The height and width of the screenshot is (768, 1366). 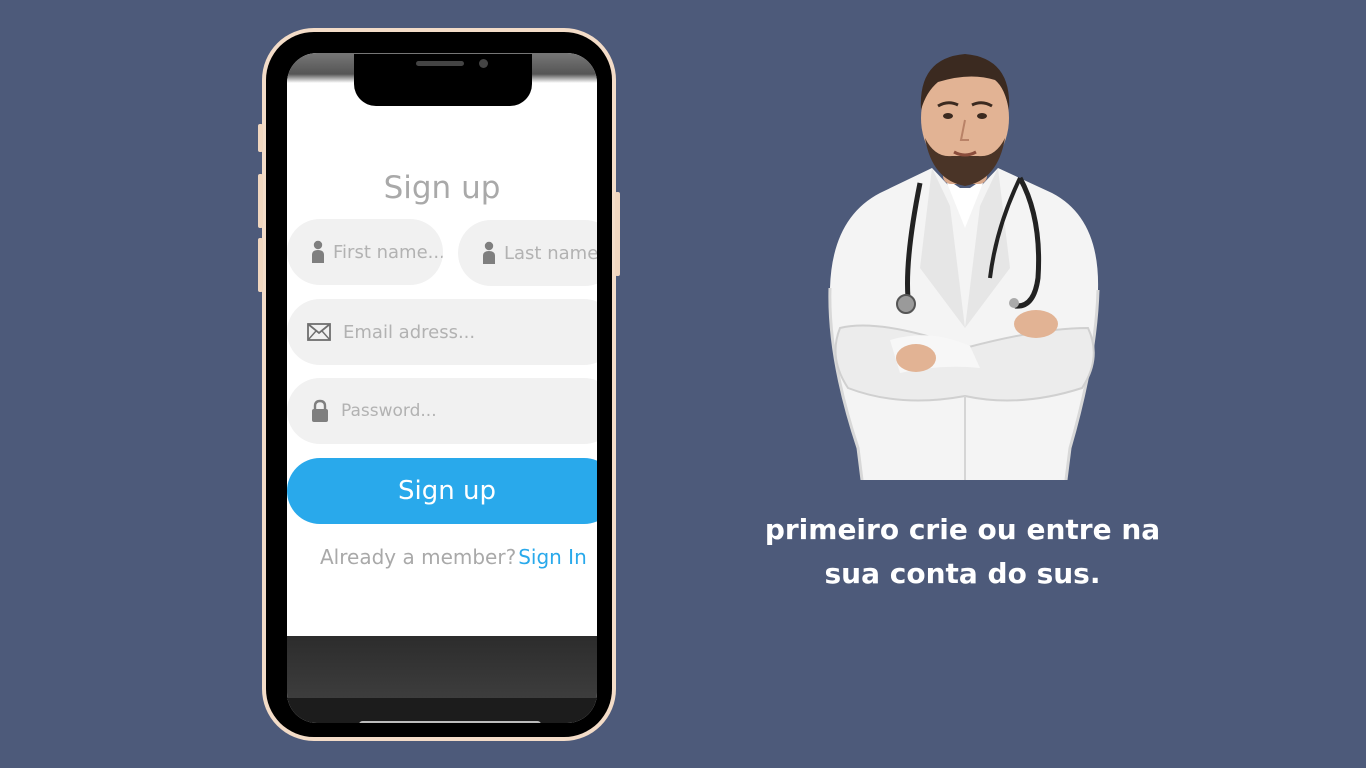 I want to click on phone-volume-up, so click(x=260, y=201).